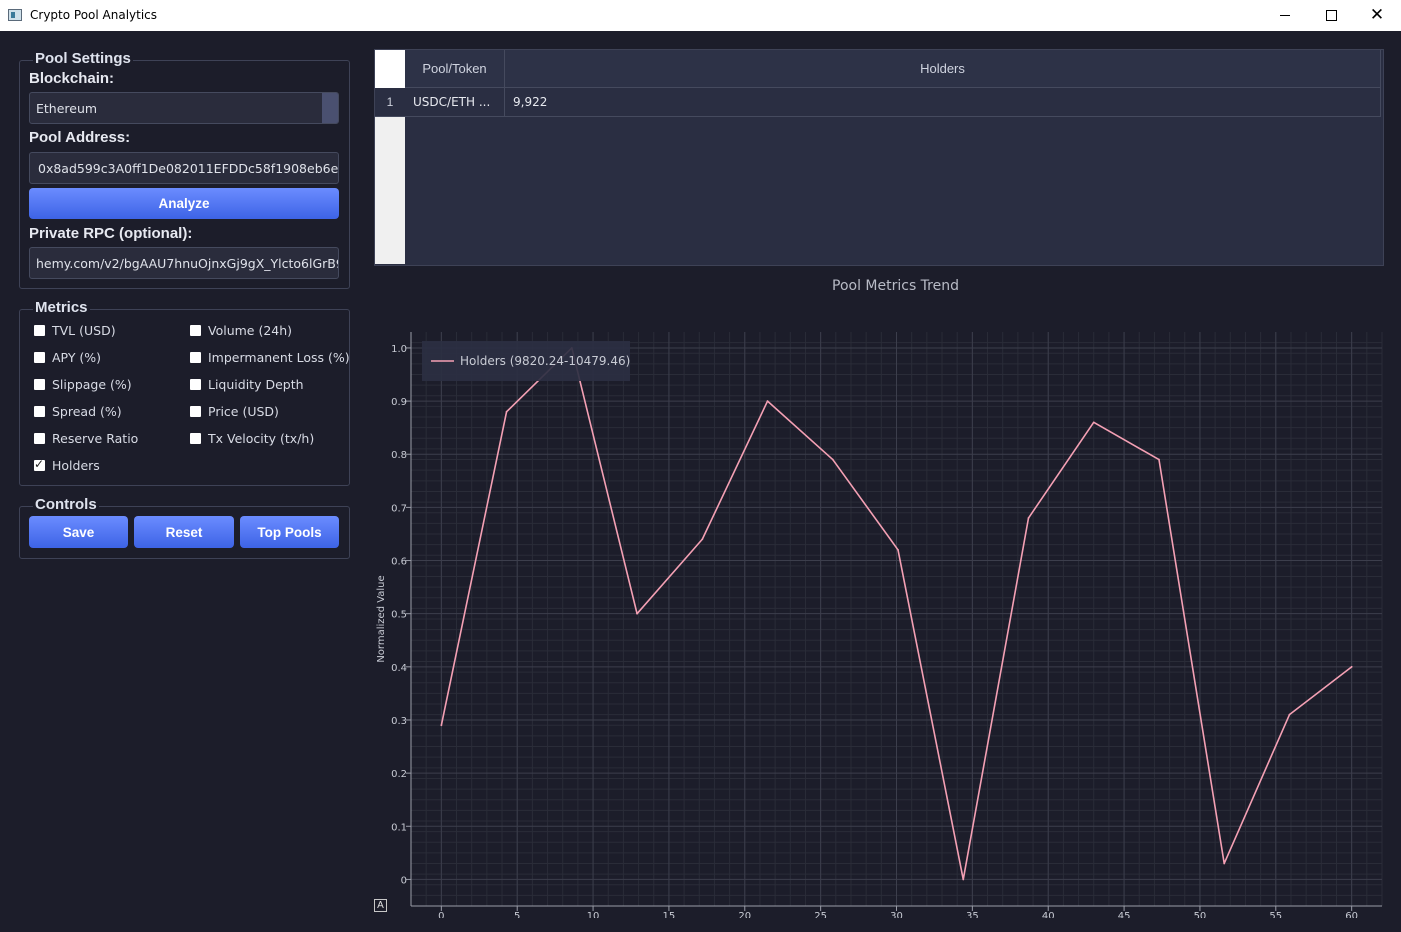 The height and width of the screenshot is (932, 1401). I want to click on analyze-button: Analyze, so click(184, 203).